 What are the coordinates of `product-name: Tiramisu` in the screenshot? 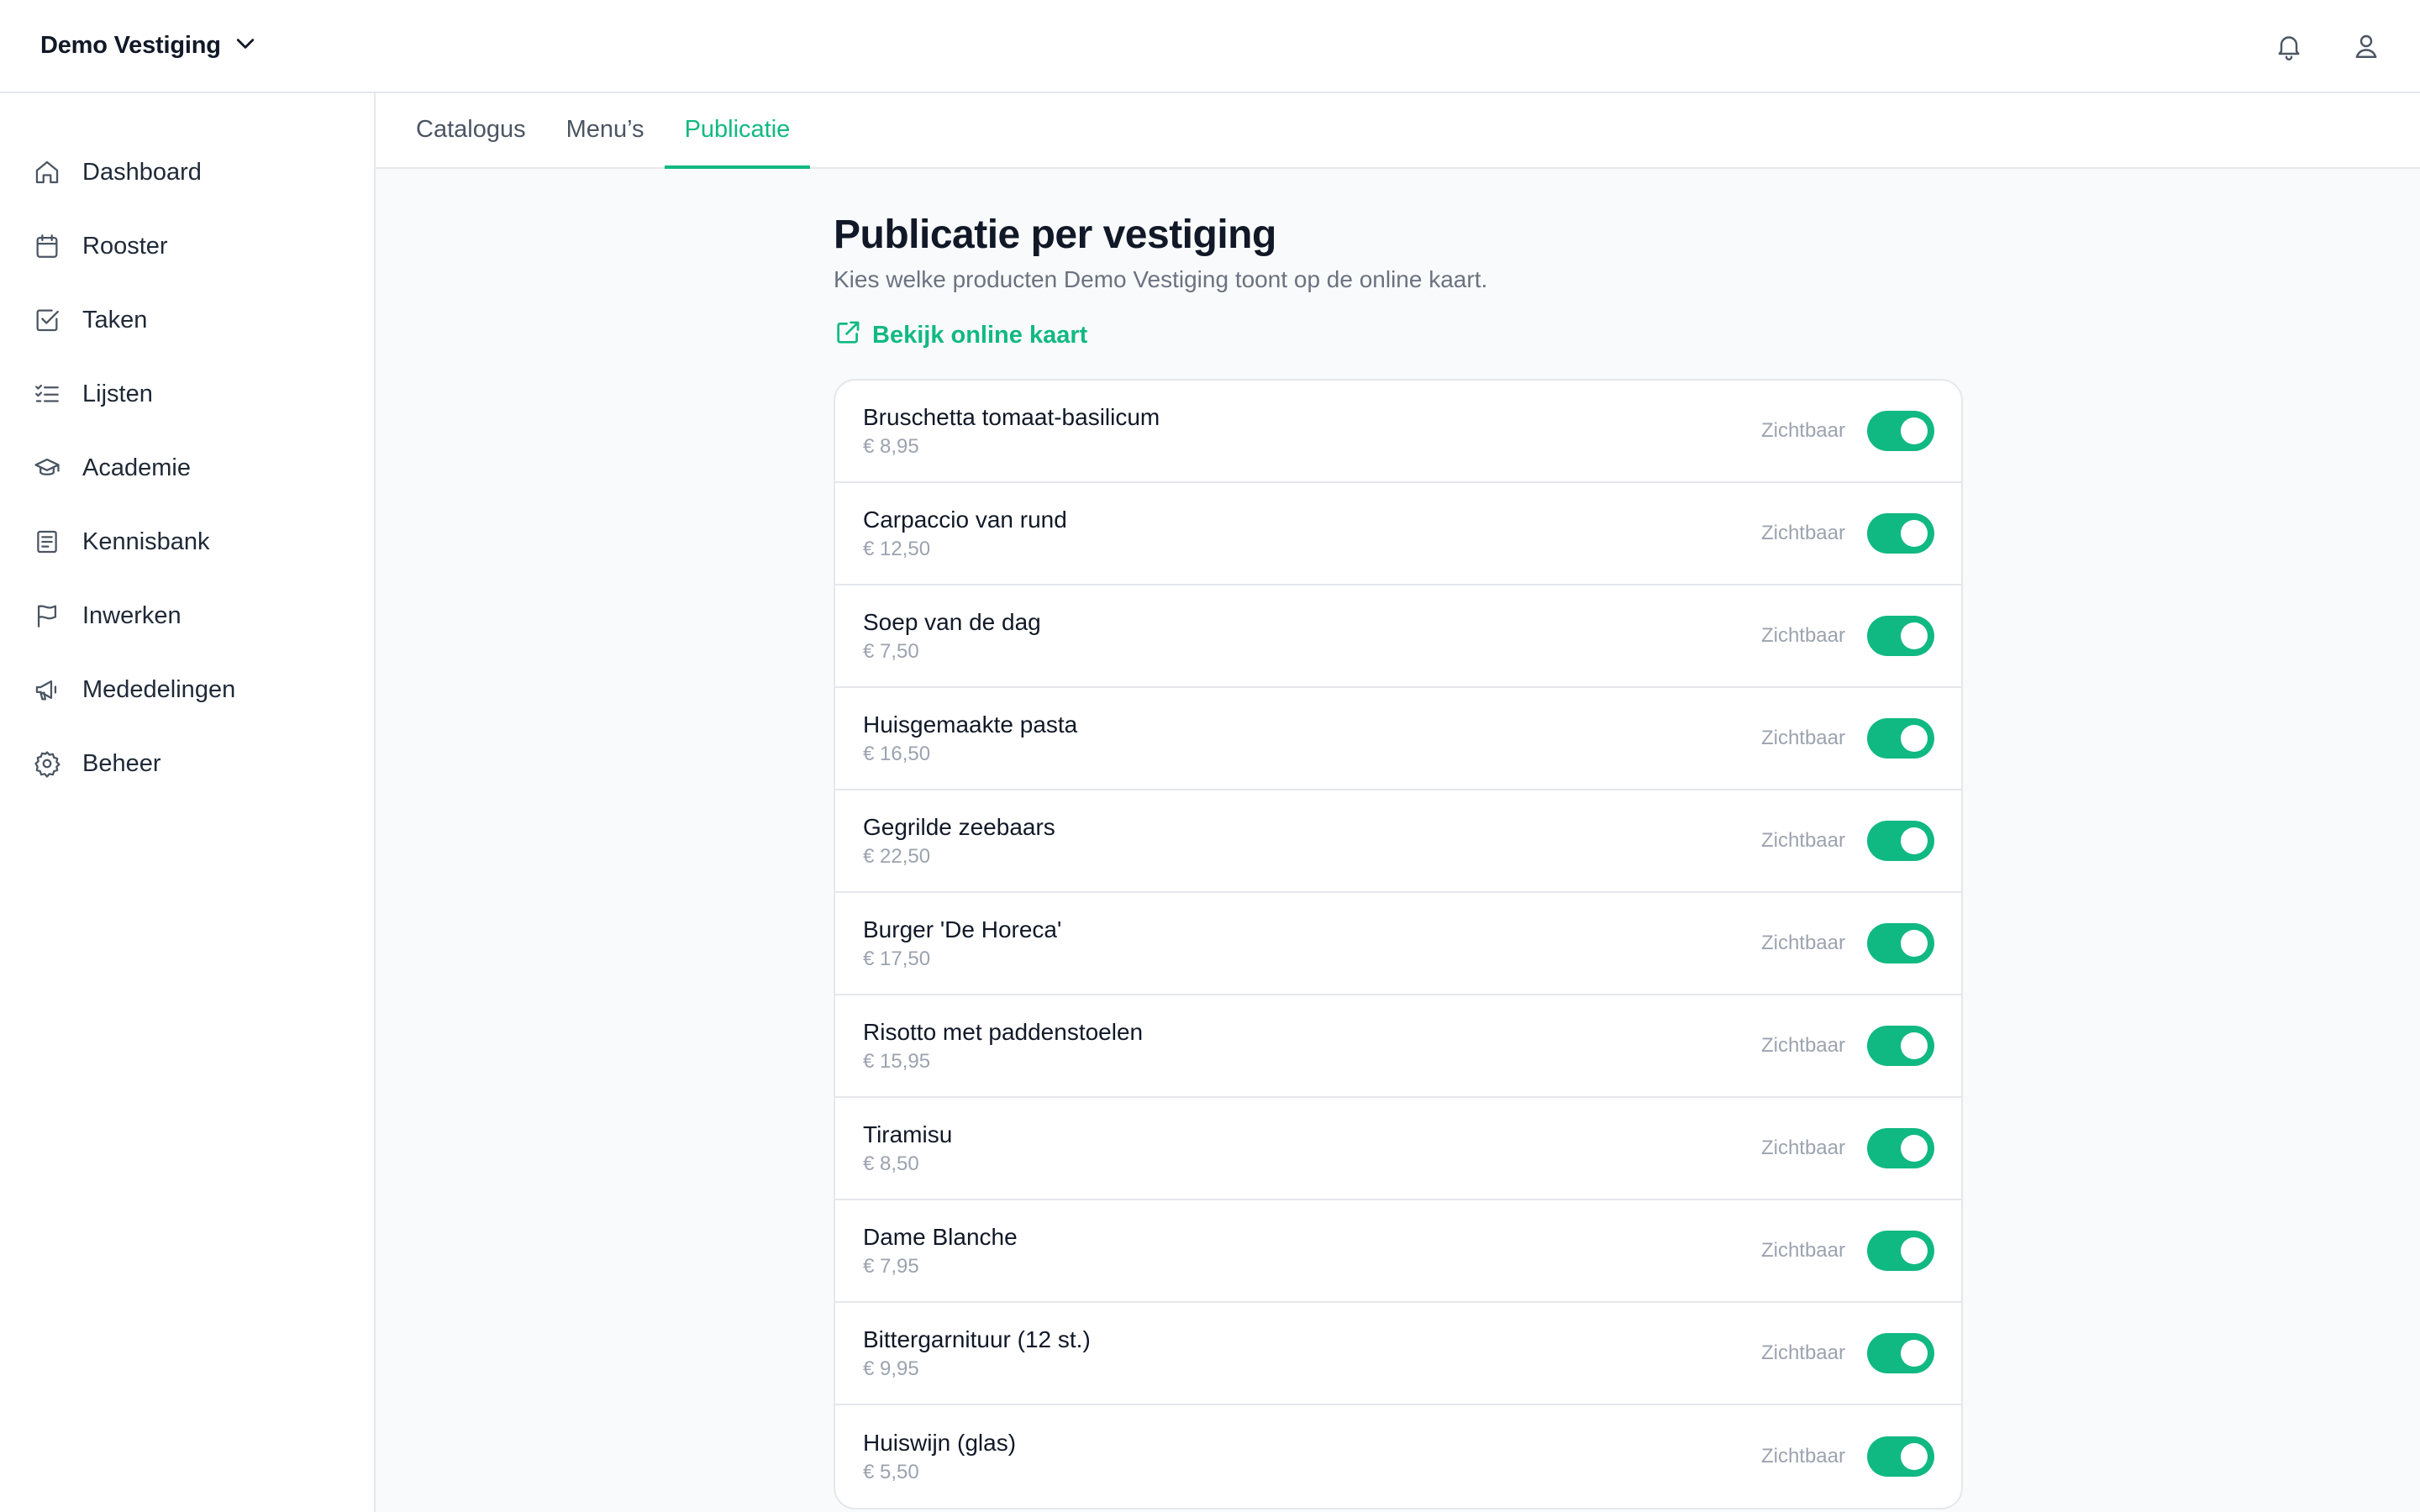 It's located at (908, 1134).